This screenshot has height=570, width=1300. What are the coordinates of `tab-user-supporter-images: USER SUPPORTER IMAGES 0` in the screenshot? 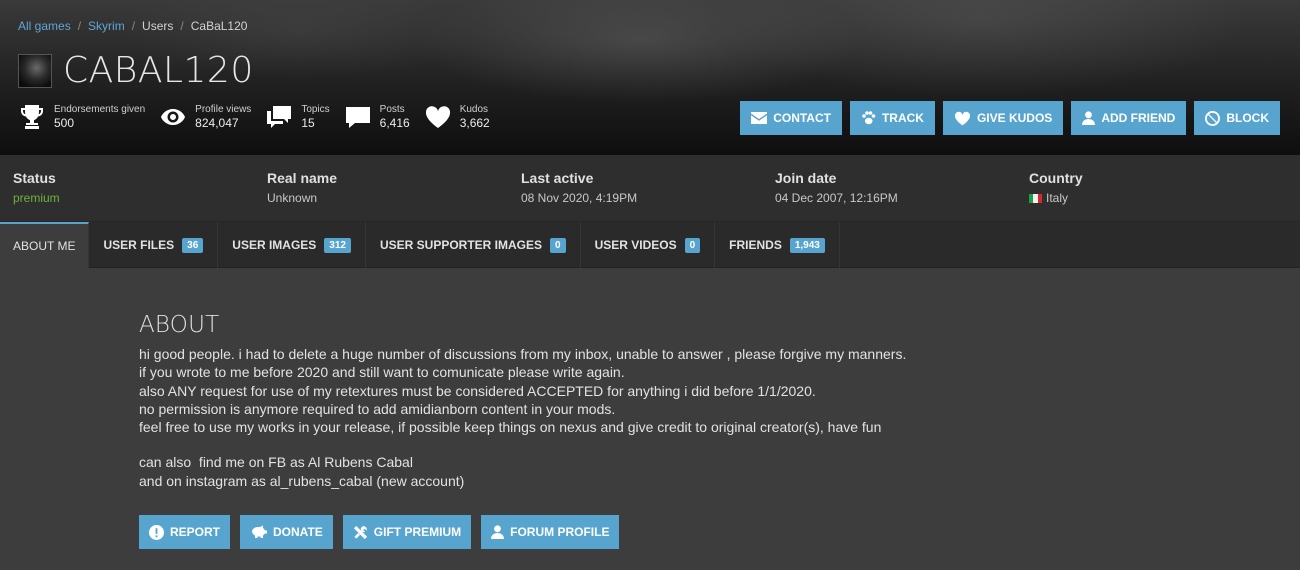 It's located at (473, 245).